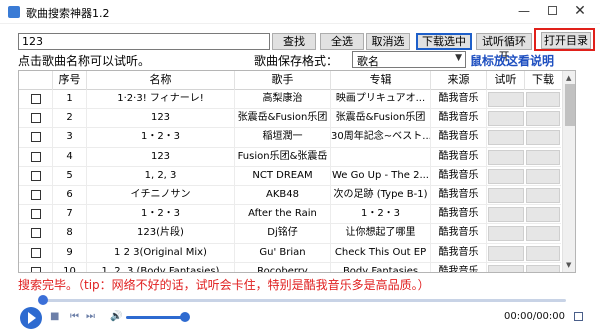 This screenshot has width=600, height=336. I want to click on window-title: 歌曲搜索神器1.2, so click(68, 13).